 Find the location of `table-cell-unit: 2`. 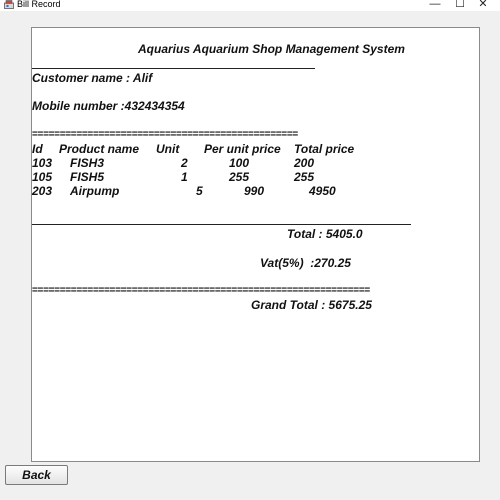

table-cell-unit: 2 is located at coordinates (184, 163).